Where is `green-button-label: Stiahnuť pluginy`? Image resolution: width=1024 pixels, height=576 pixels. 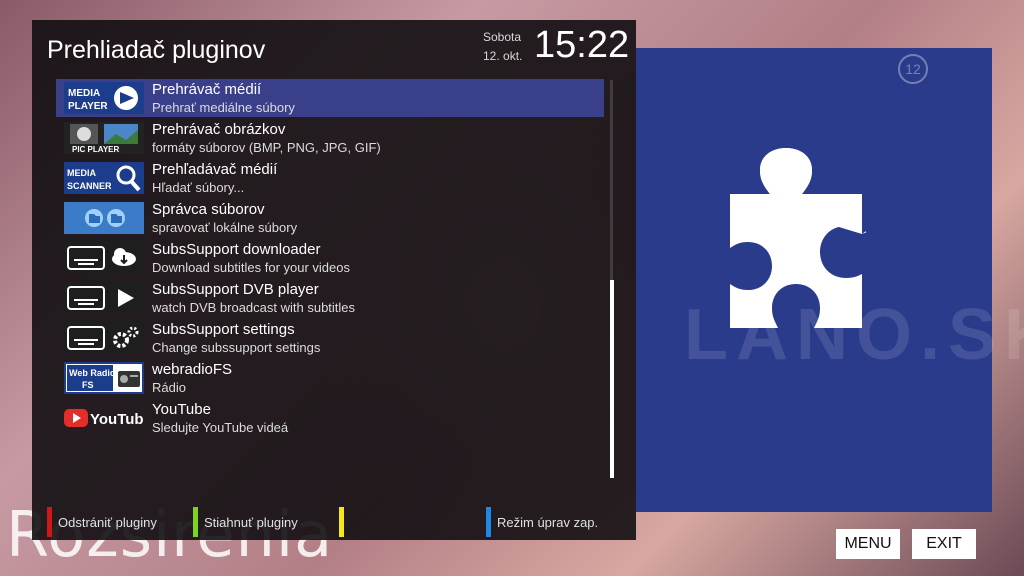
green-button-label: Stiahnuť pluginy is located at coordinates (251, 522).